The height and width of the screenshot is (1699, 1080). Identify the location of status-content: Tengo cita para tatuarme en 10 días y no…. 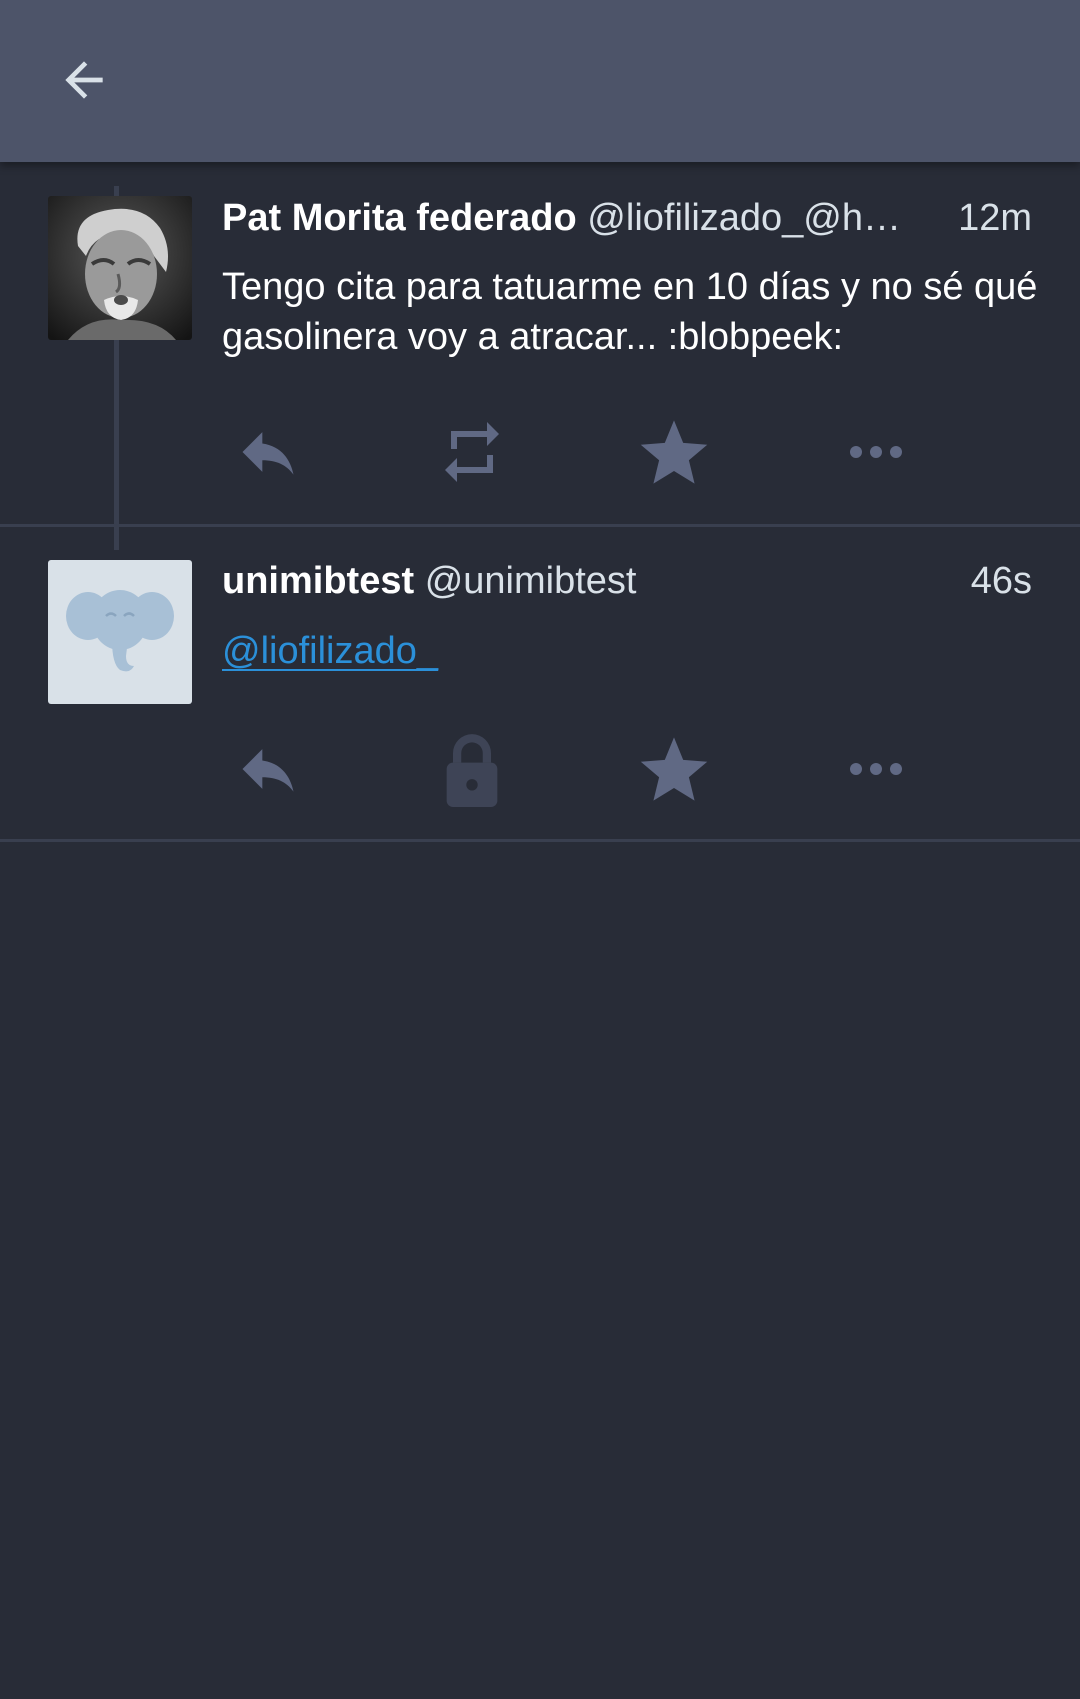
(632, 312).